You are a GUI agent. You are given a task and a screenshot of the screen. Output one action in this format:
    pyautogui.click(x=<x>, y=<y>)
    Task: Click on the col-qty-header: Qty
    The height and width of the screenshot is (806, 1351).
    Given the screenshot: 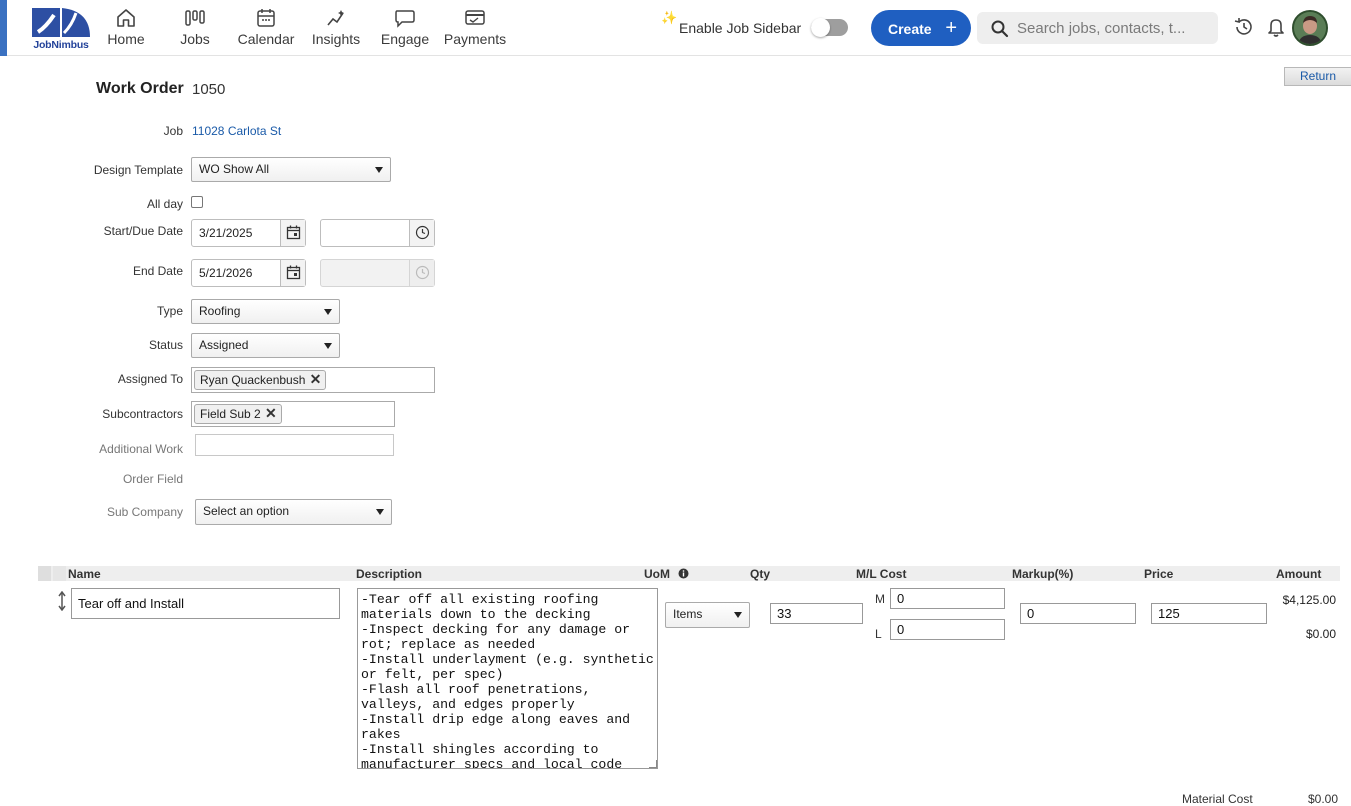 What is the action you would take?
    pyautogui.click(x=760, y=574)
    